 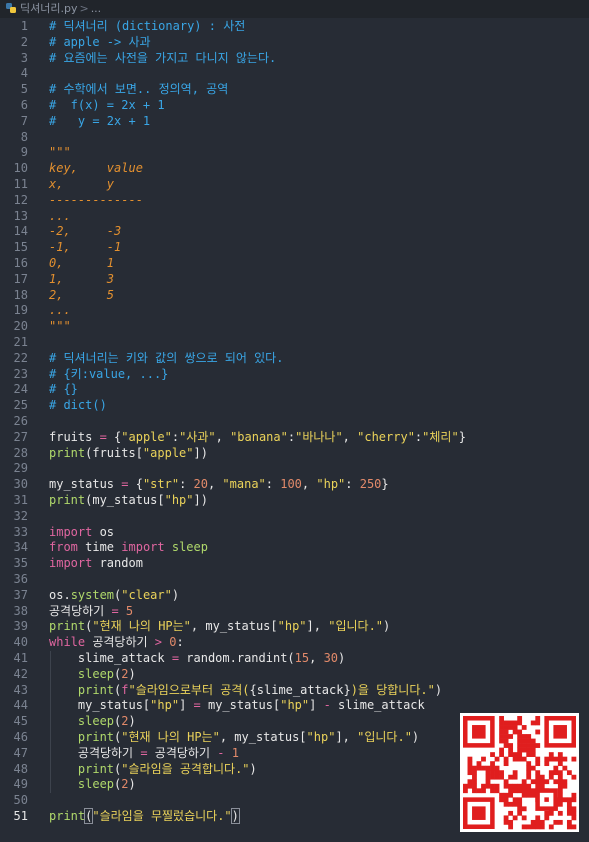 What do you see at coordinates (14, 185) in the screenshot?
I see `line-number: 11` at bounding box center [14, 185].